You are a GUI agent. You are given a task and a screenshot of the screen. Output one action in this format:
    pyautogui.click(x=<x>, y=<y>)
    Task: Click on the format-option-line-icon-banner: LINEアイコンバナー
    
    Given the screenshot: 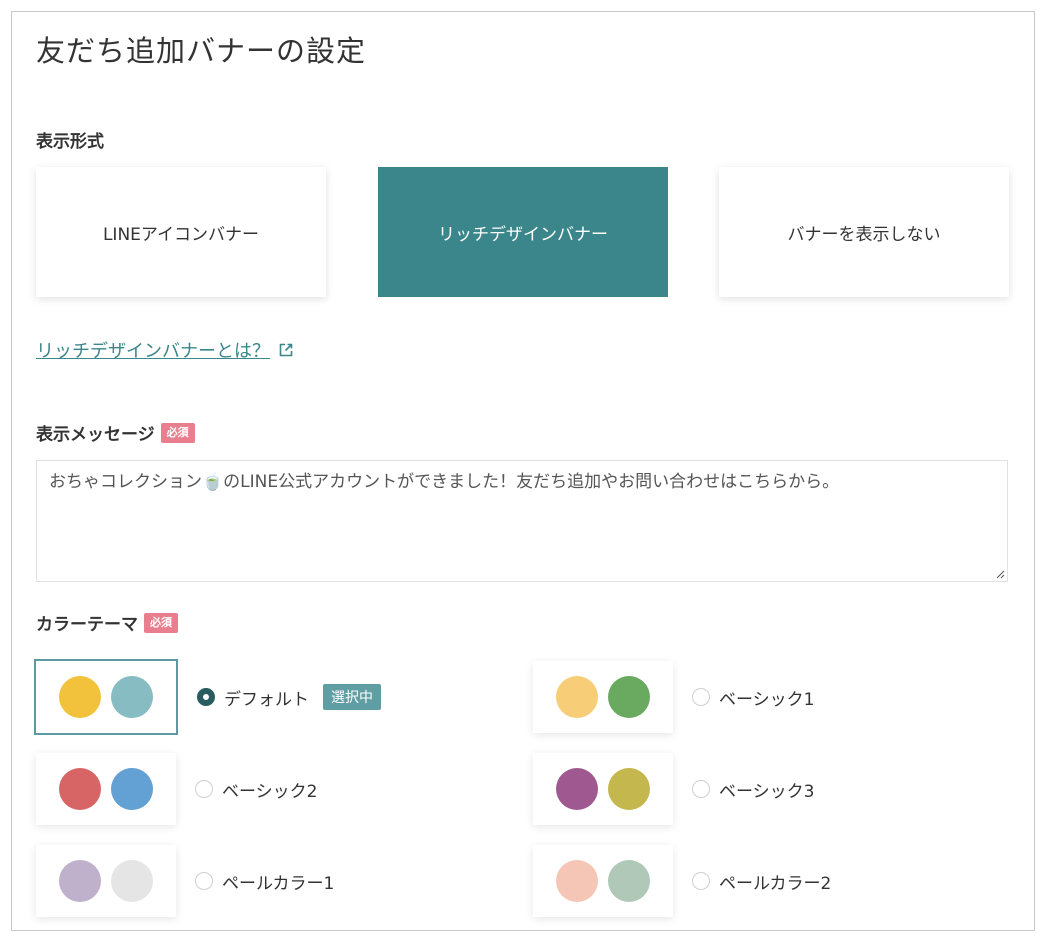 What is the action you would take?
    pyautogui.click(x=181, y=232)
    